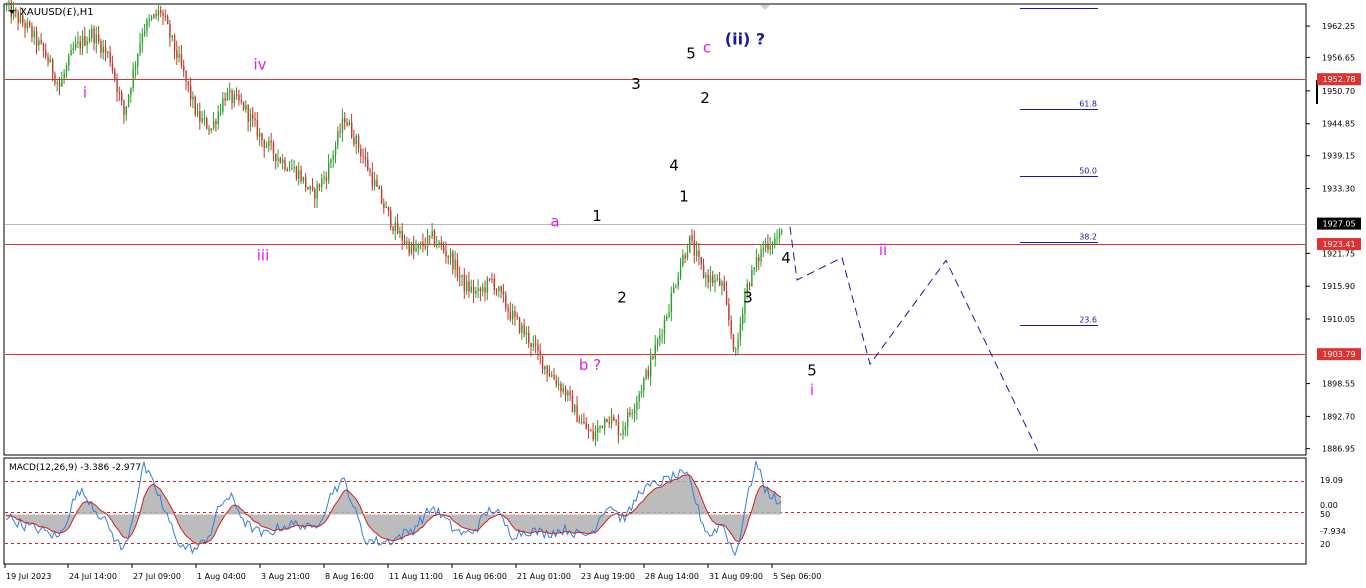  Describe the element at coordinates (263, 255) in the screenshot. I see `wave-label: iii` at that location.